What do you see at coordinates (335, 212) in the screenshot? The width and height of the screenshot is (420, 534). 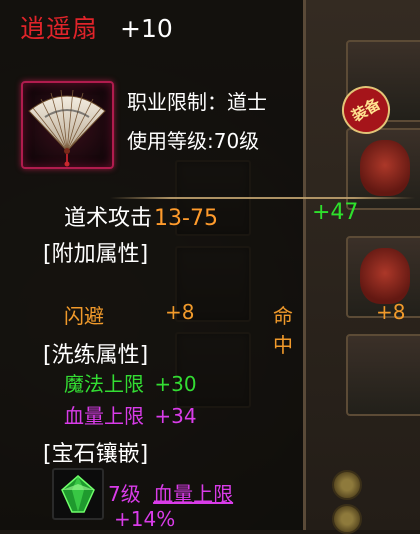 I see `attack-bonus: +47` at bounding box center [335, 212].